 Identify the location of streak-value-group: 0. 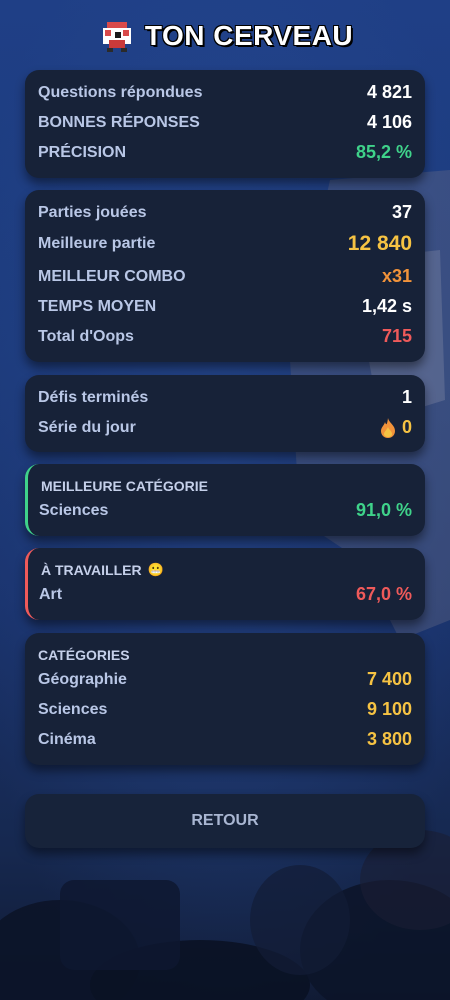
(396, 427).